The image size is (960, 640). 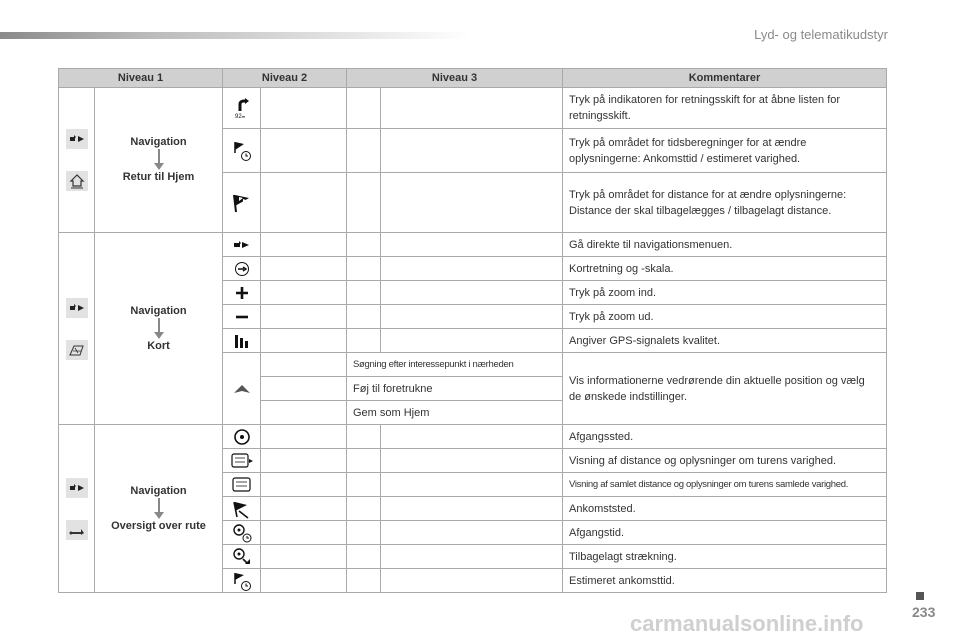 I want to click on header-level-1: Niveau 1, so click(x=140, y=78).